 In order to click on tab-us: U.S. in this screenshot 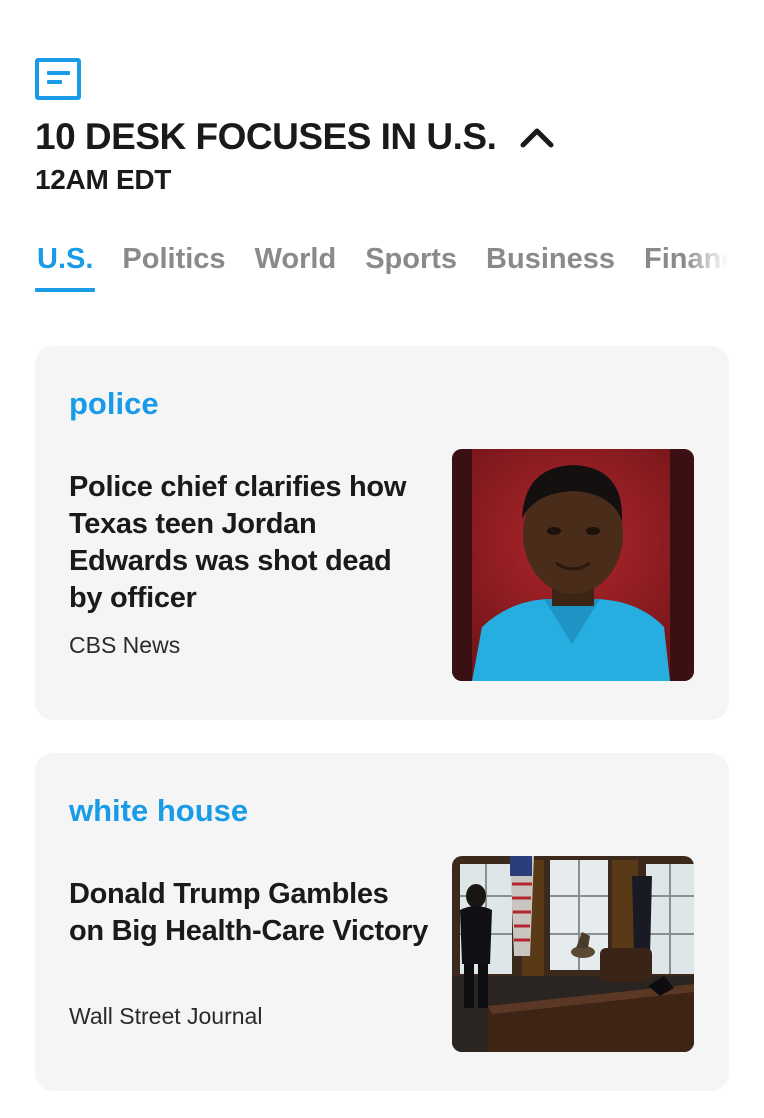, I will do `click(65, 266)`.